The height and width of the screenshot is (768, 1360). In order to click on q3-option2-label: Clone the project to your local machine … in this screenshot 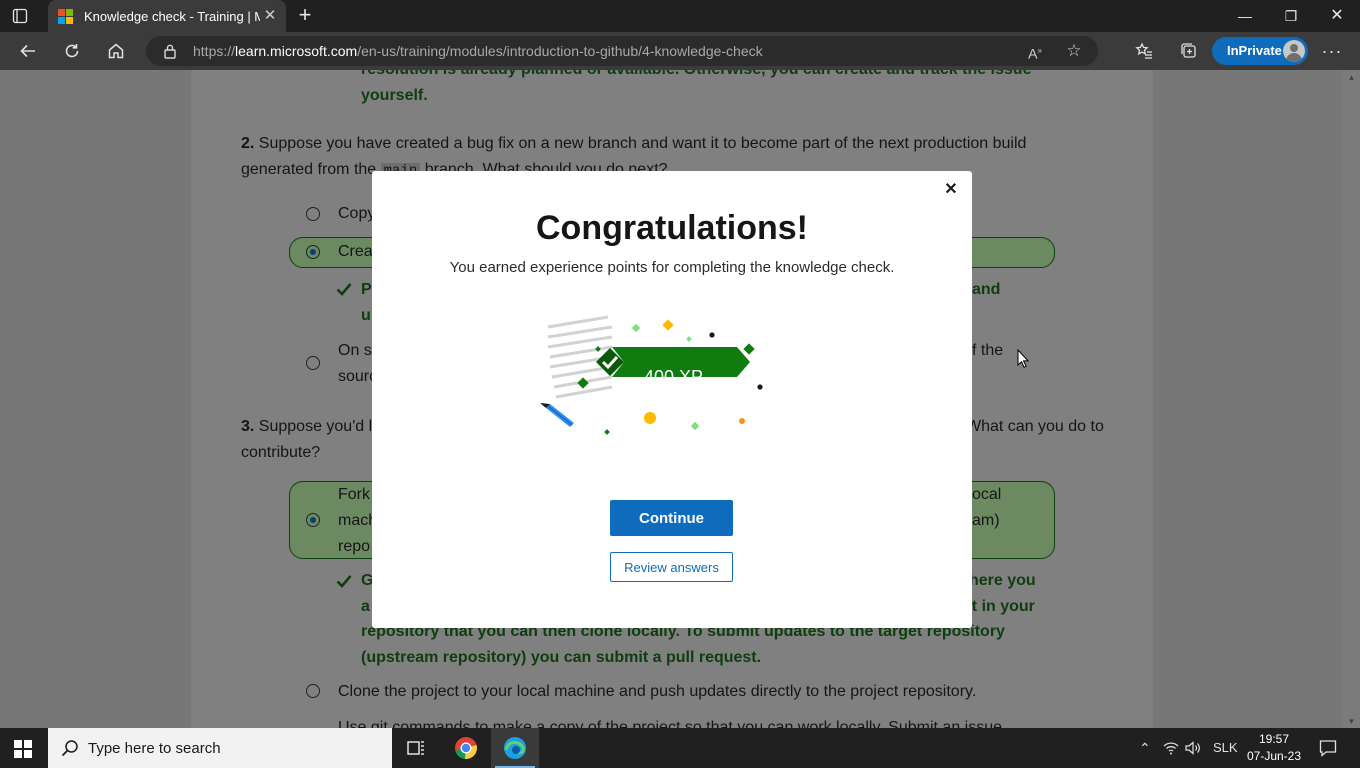, I will do `click(657, 691)`.